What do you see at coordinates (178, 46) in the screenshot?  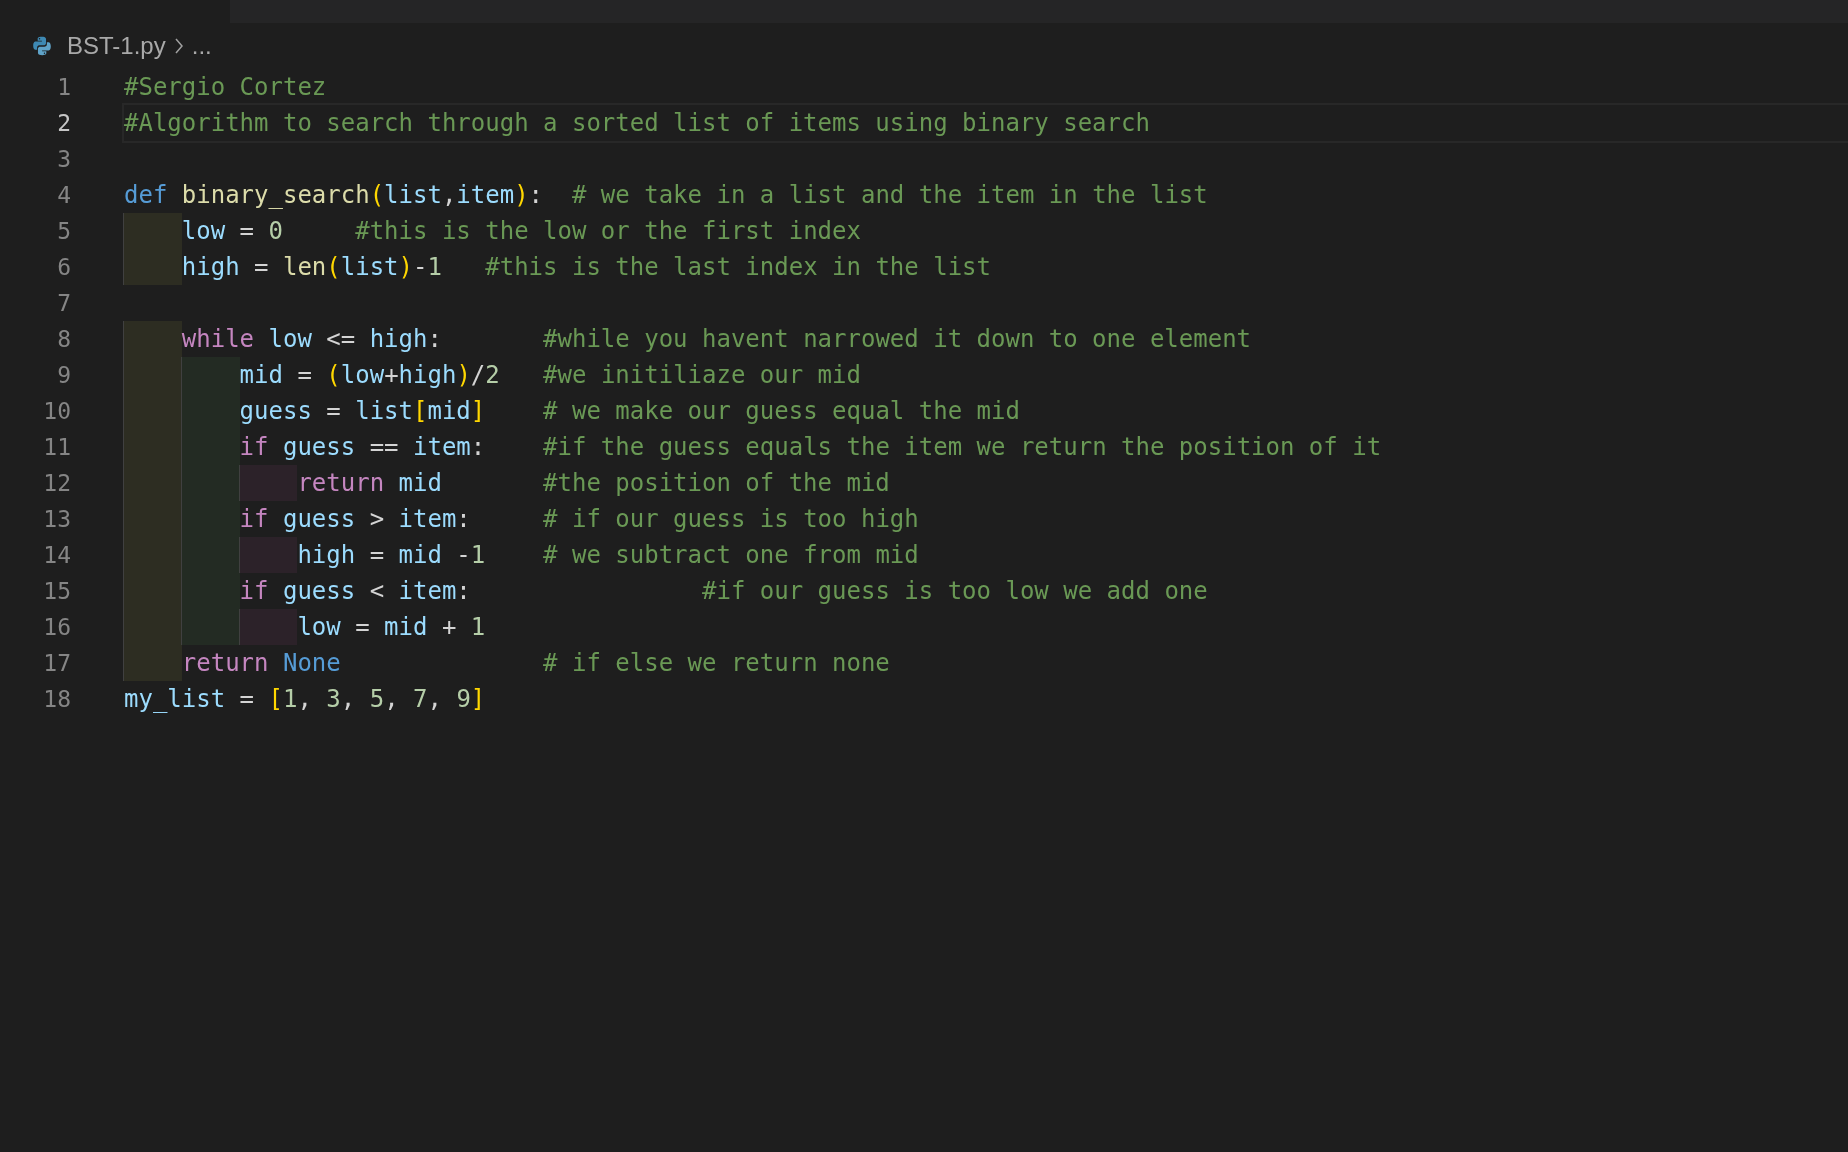 I see `chevron-icon` at bounding box center [178, 46].